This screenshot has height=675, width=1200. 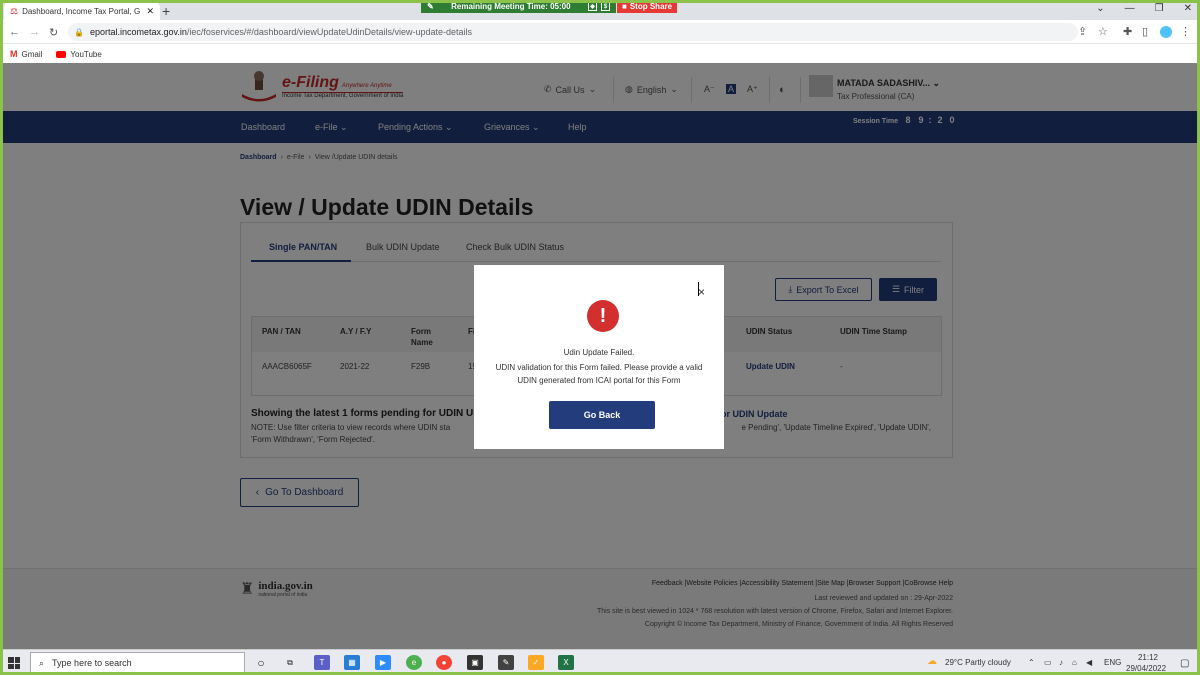 I want to click on close-icon: ×, so click(x=701, y=292).